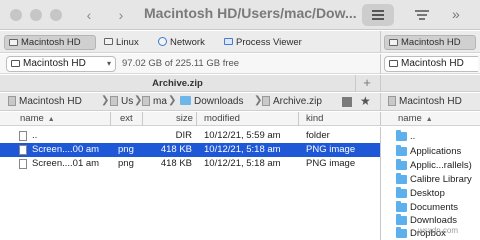 This screenshot has height=240, width=480. Describe the element at coordinates (190, 136) in the screenshot. I see `table-row: .. DIR 10/12/21, 5:59 am folder` at that location.